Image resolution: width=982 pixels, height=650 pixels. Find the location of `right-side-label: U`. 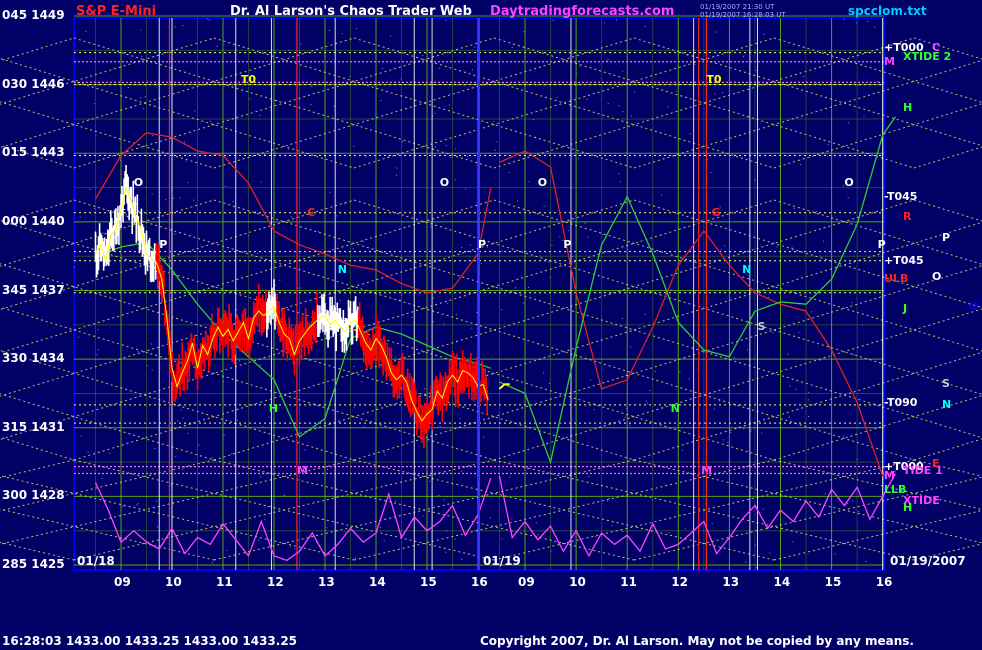

right-side-label: U is located at coordinates (973, 306).